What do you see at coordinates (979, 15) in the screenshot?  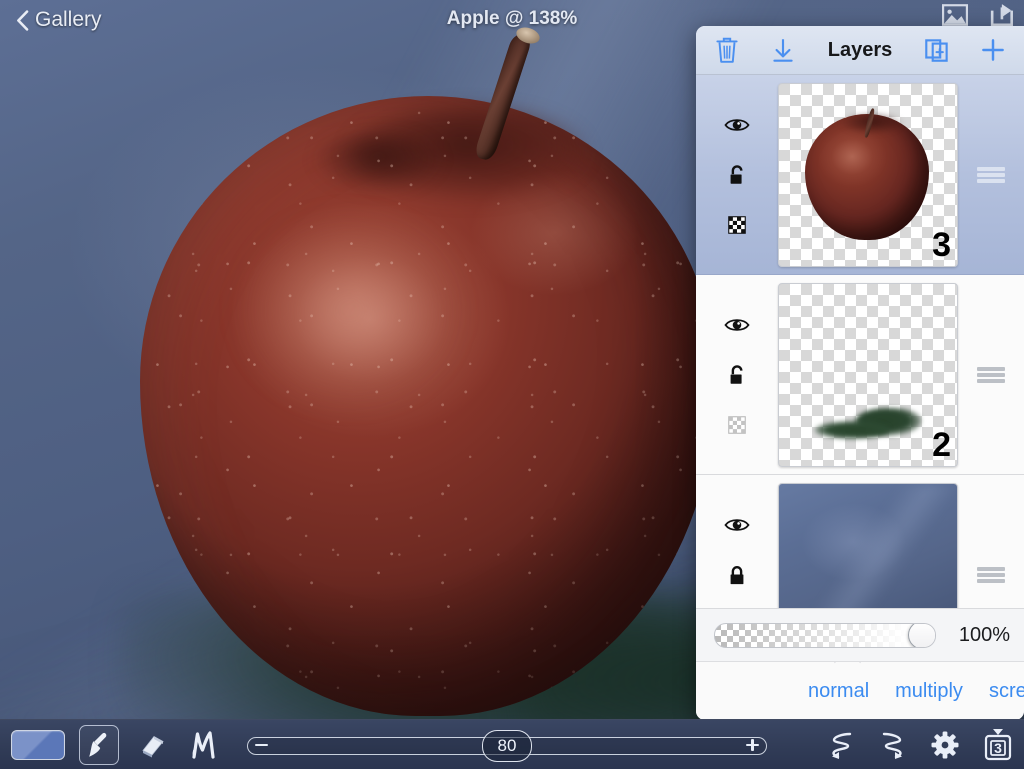 I see `top-right-tools` at bounding box center [979, 15].